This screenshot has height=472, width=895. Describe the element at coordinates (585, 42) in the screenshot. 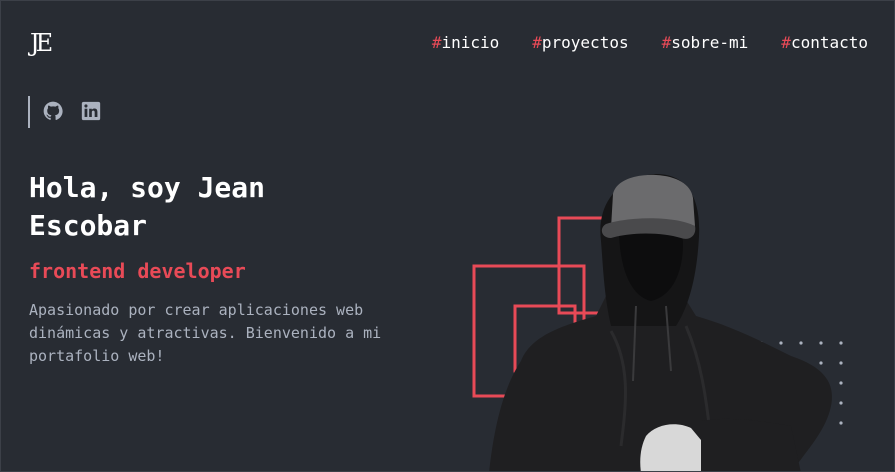

I see `nav-label: proyectos` at that location.